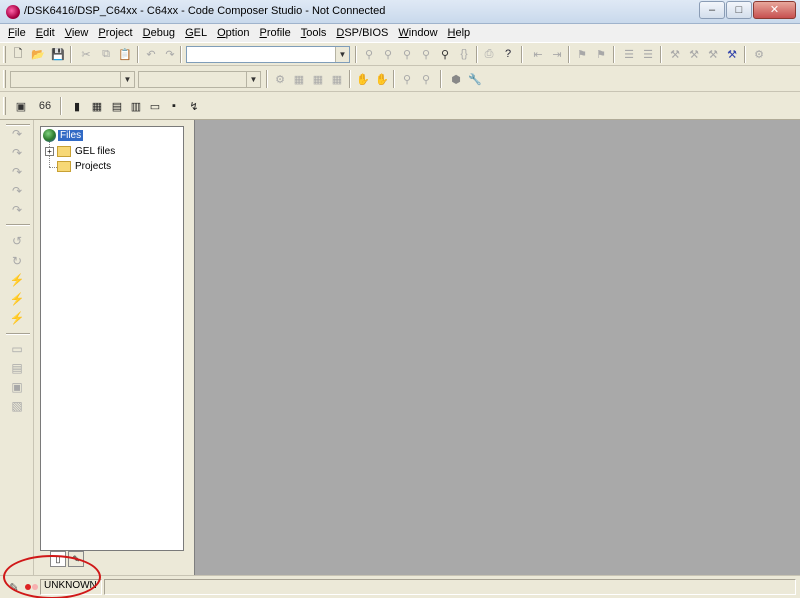 The image size is (800, 598). I want to click on status-message-cell, so click(450, 587).